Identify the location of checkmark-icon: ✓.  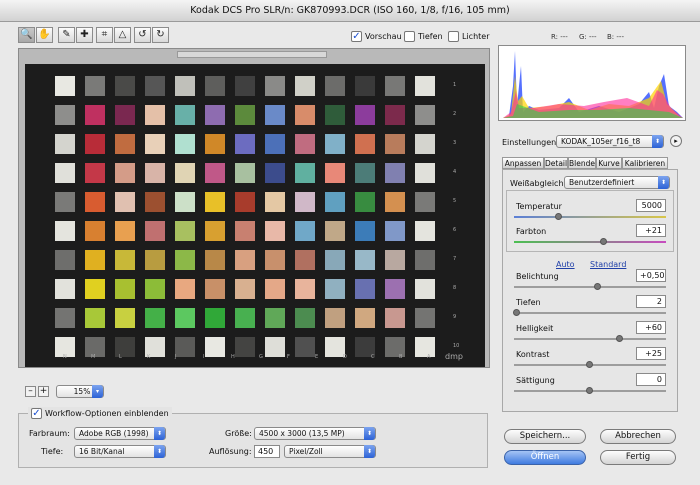
(36, 413).